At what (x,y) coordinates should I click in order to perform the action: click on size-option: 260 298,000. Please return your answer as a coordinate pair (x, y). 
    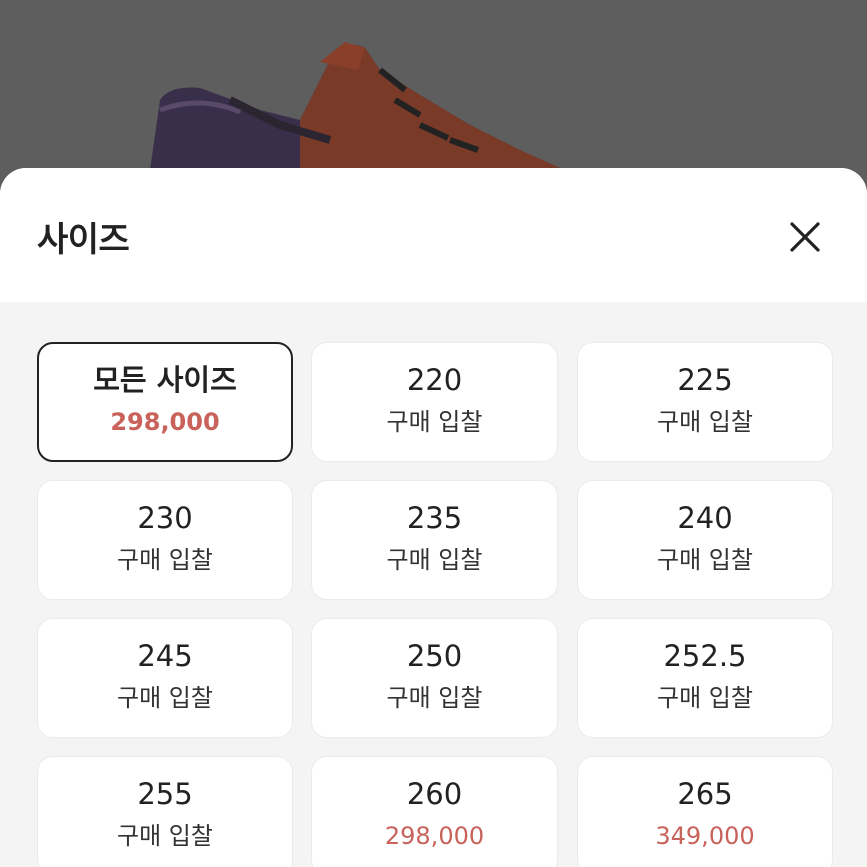
    Looking at the image, I should click on (434, 811).